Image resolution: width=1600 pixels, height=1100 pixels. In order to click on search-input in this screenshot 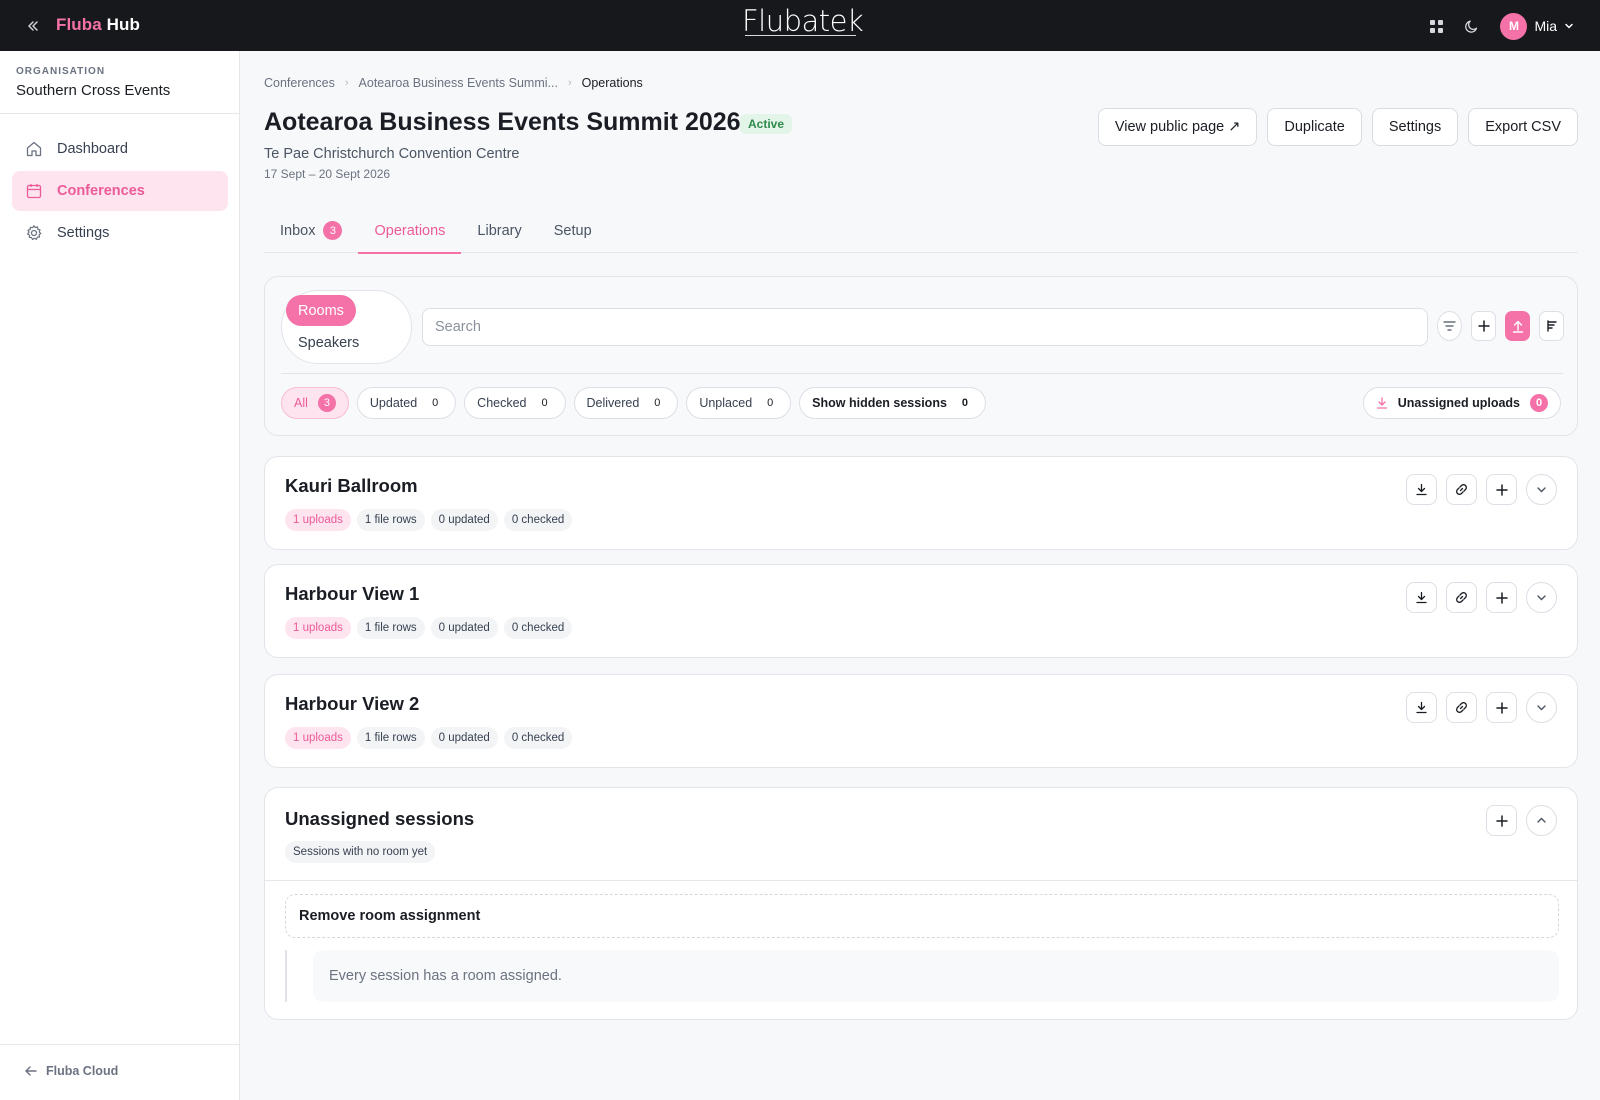, I will do `click(925, 327)`.